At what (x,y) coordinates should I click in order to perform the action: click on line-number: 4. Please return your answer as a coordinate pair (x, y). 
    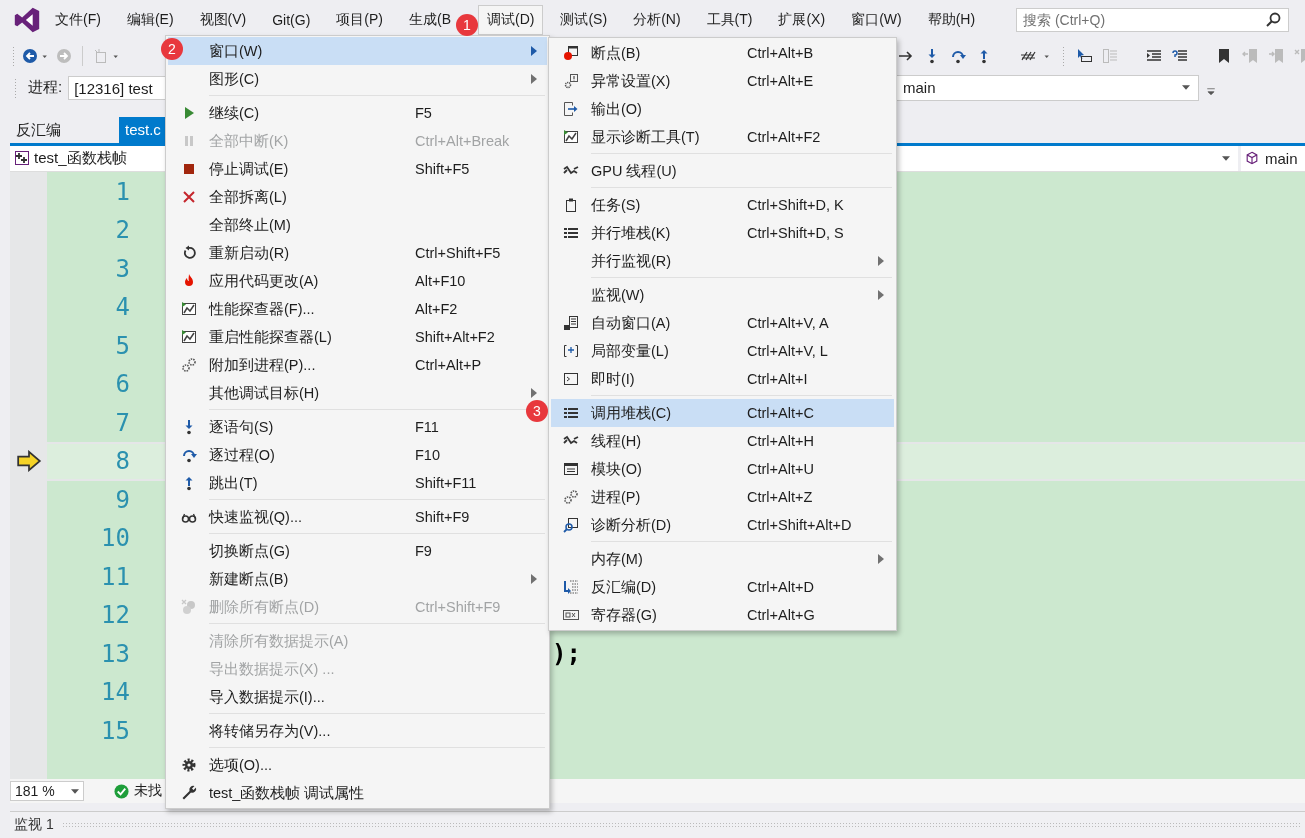
    Looking at the image, I should click on (122, 307).